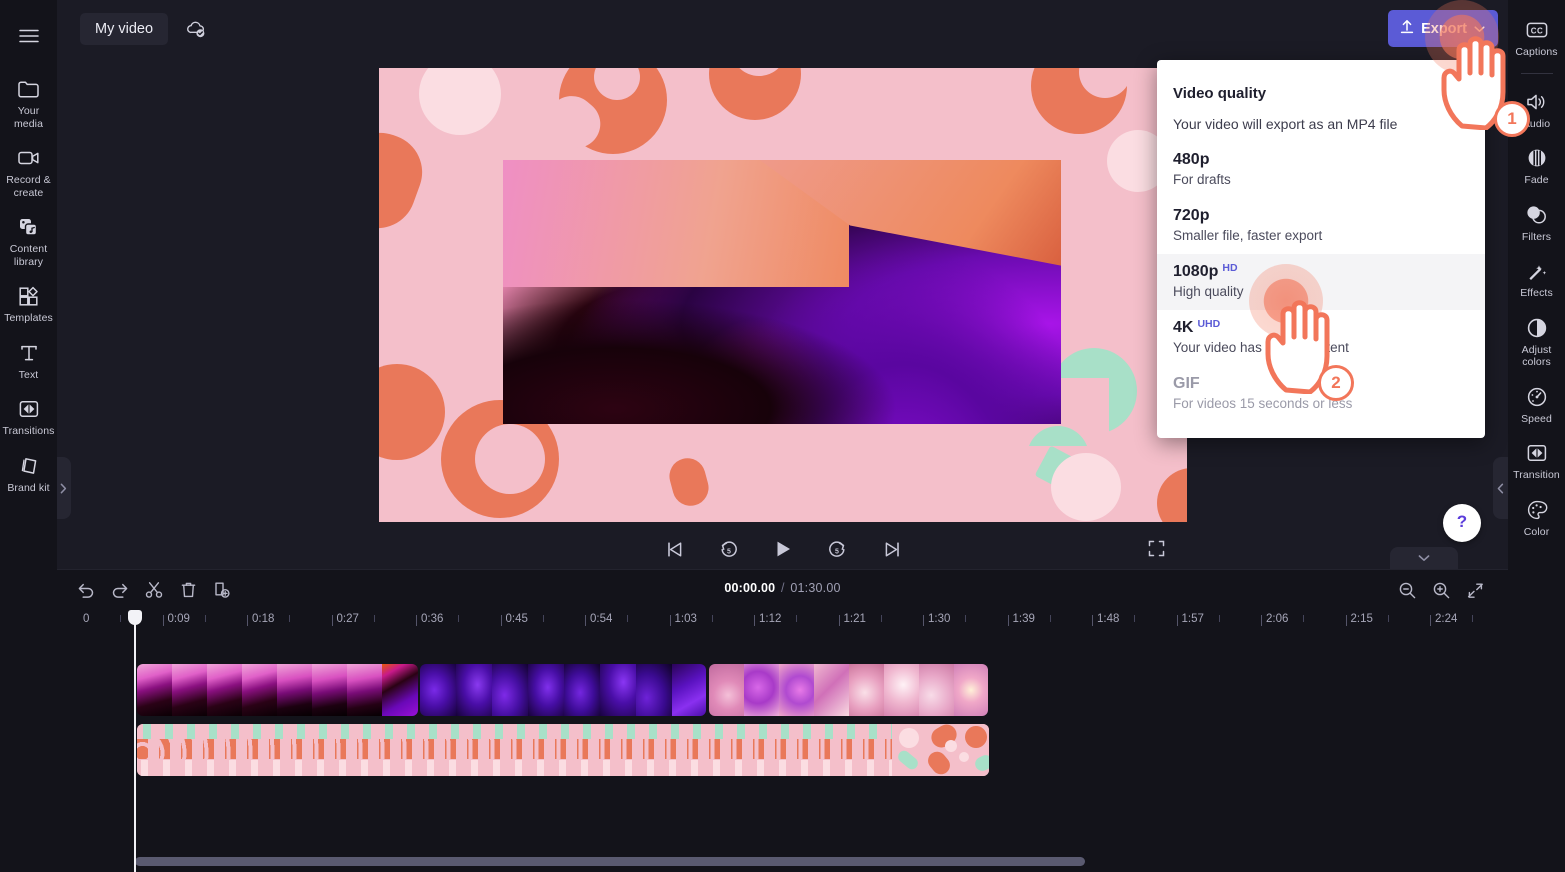 This screenshot has width=1565, height=872. What do you see at coordinates (29, 36) in the screenshot?
I see `hamburger-menu-icon` at bounding box center [29, 36].